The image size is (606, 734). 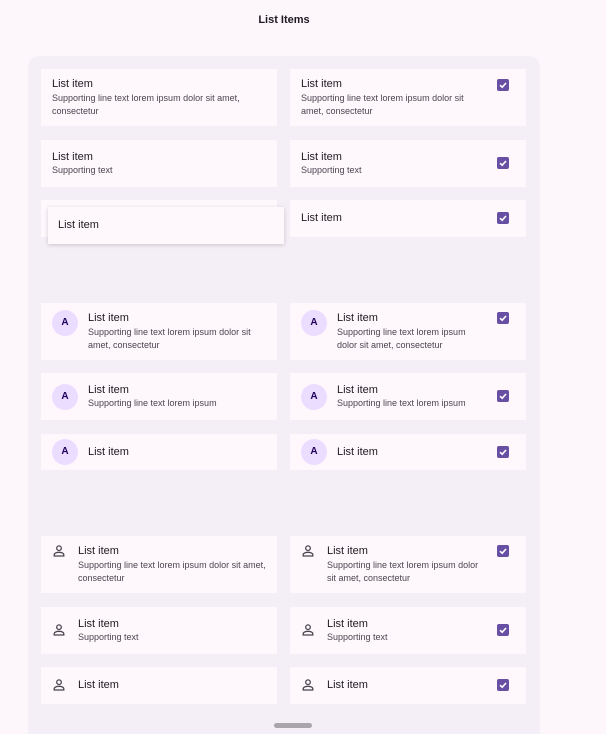 What do you see at coordinates (408, 685) in the screenshot?
I see `list-item-icon-one-line-checkbox: List item` at bounding box center [408, 685].